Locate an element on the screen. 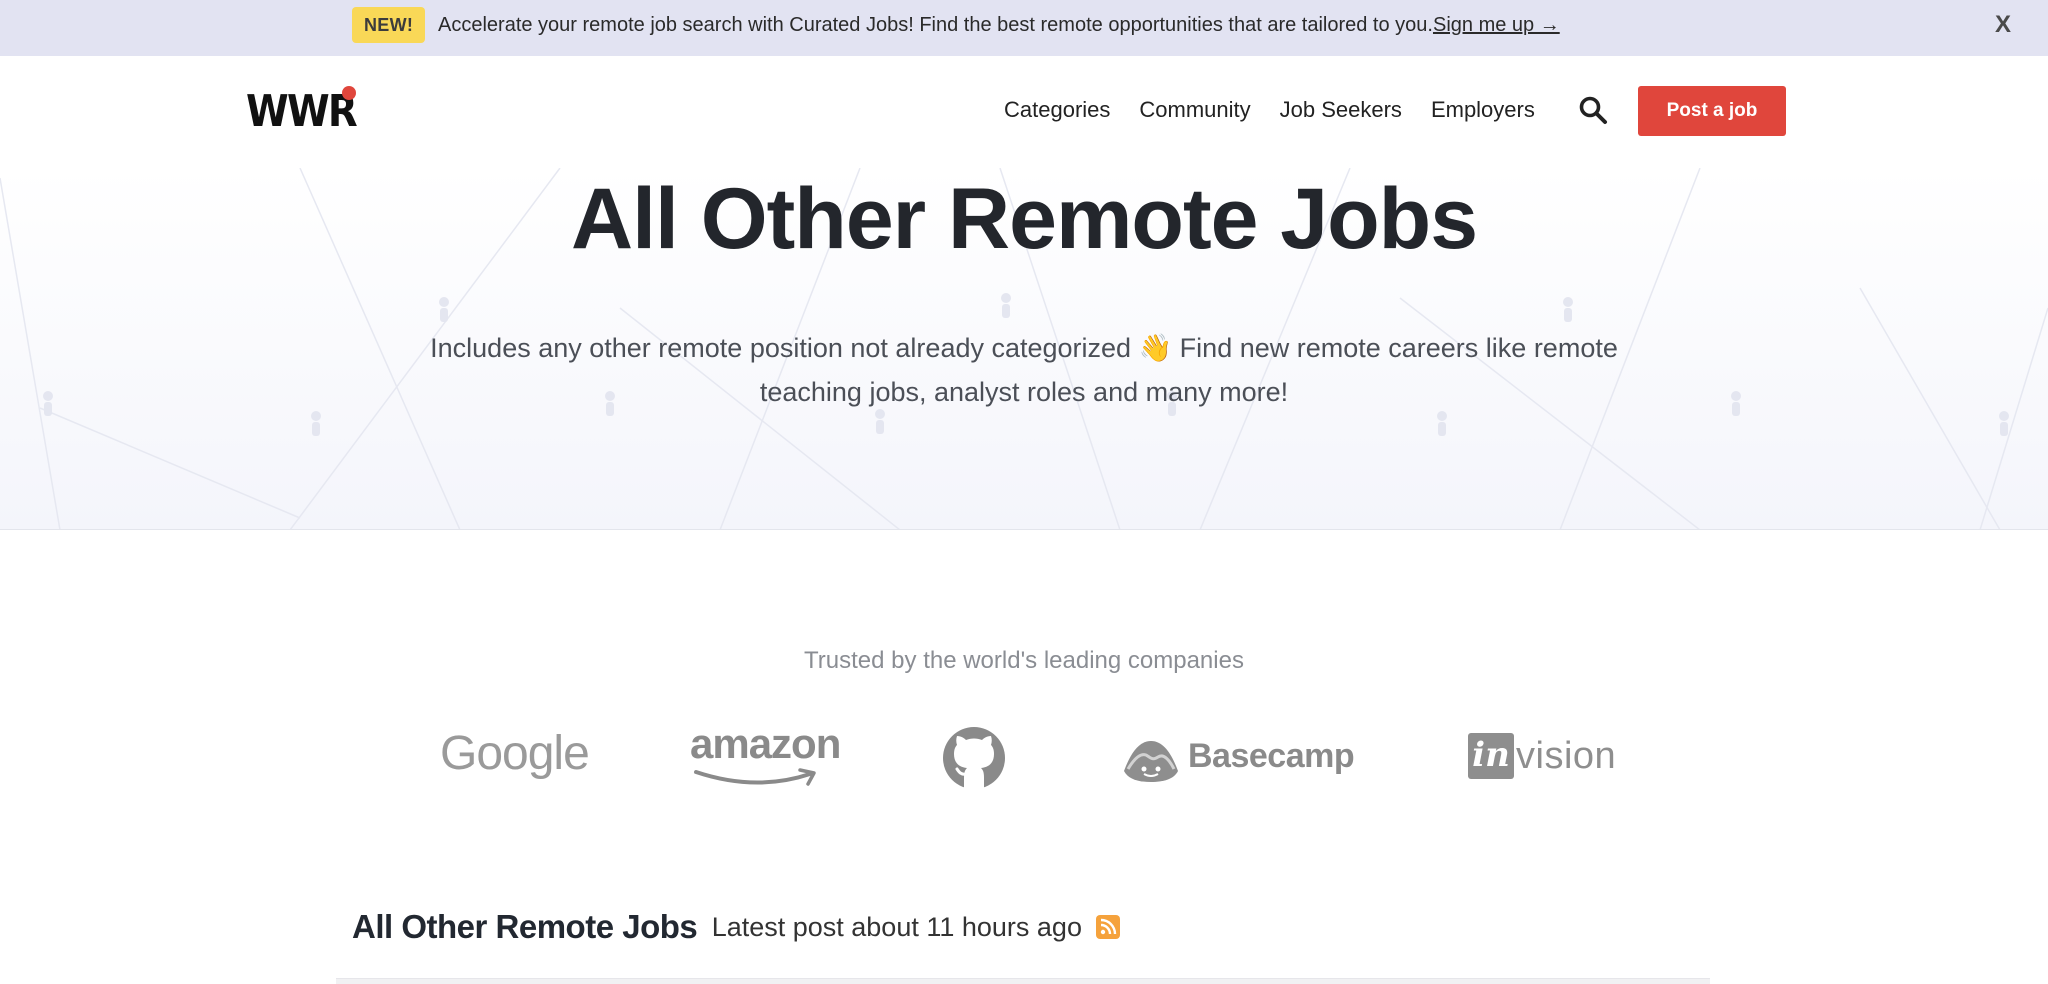 The width and height of the screenshot is (2048, 984). nav-community: Community is located at coordinates (1194, 110).